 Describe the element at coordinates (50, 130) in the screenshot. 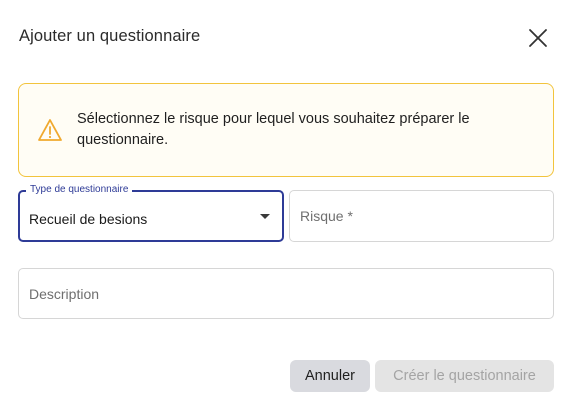

I see `warning-icon` at that location.